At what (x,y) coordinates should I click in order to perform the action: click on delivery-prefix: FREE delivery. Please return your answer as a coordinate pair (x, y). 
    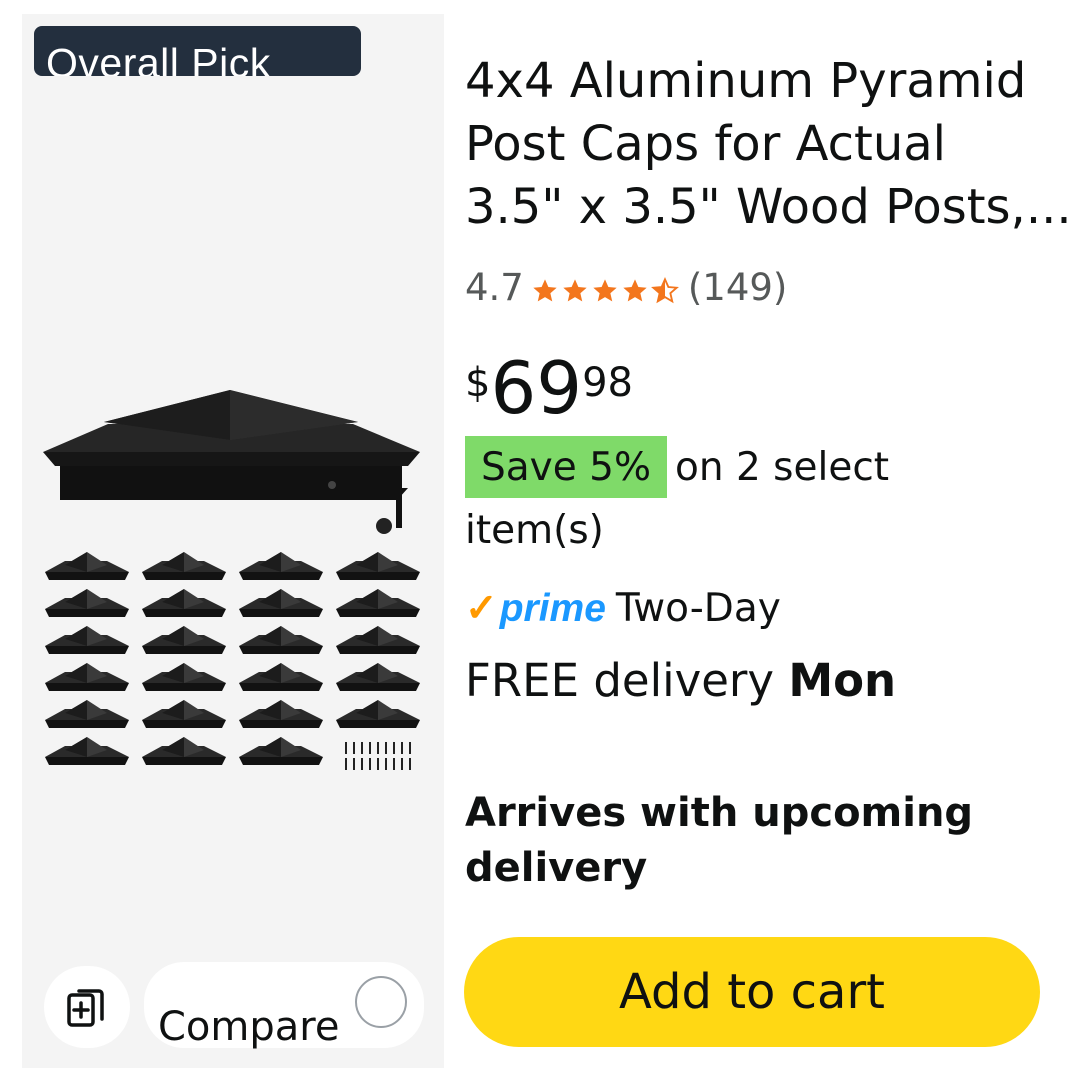
    Looking at the image, I should click on (627, 680).